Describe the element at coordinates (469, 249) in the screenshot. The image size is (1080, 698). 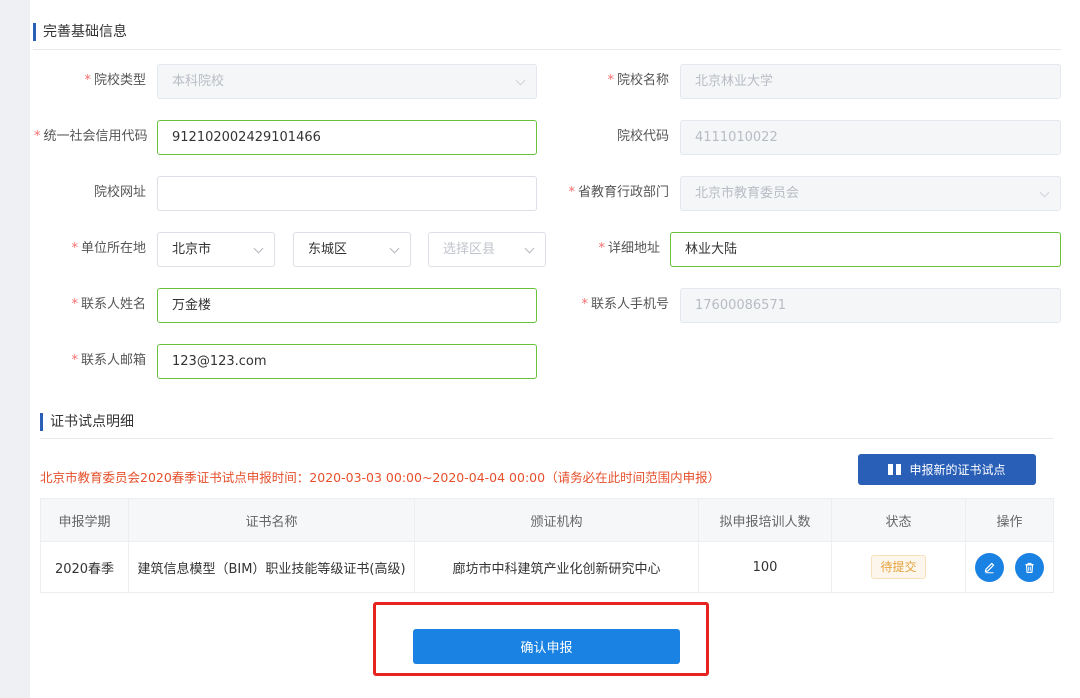
I see `county-placeholder: 选择区县` at that location.